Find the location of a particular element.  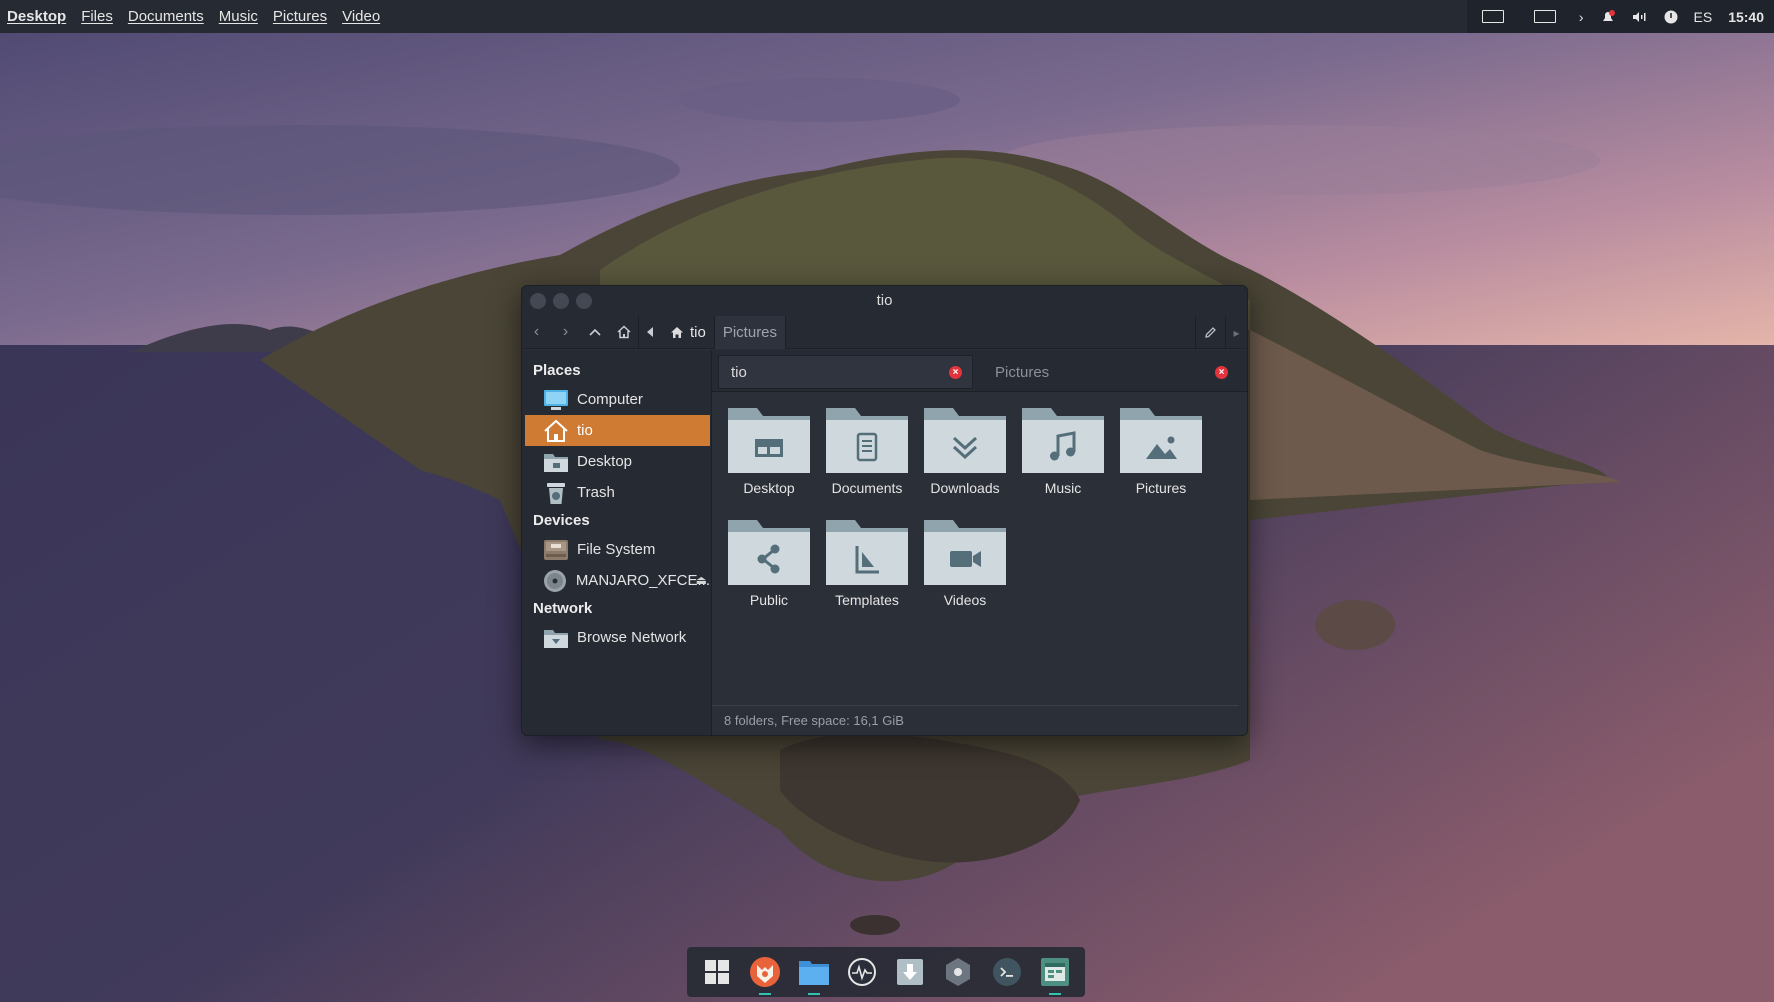

pencil-icon is located at coordinates (1210, 332).